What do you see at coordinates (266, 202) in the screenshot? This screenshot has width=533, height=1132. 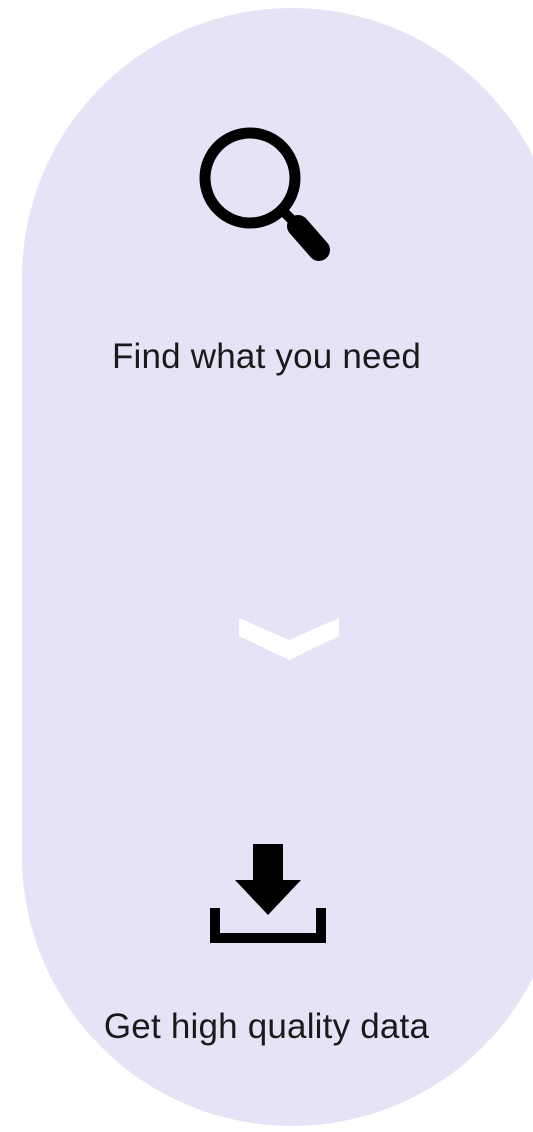 I see `search-icon` at bounding box center [266, 202].